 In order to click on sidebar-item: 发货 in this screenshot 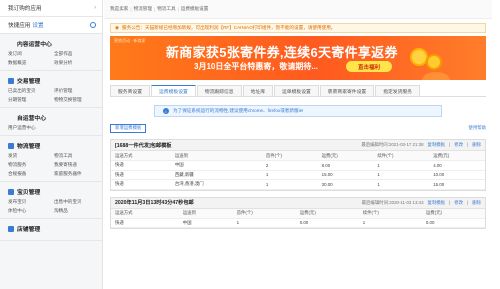, I will do `click(29, 156)`.